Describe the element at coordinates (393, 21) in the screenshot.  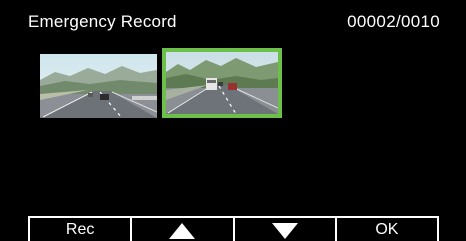
I see `file-counter: 00002/0010` at that location.